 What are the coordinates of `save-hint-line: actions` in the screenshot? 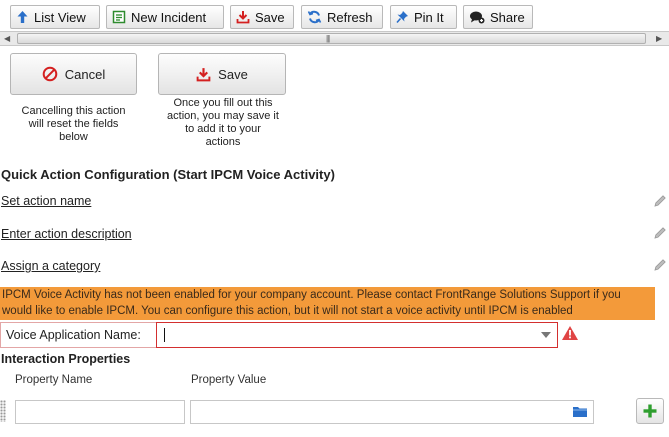 It's located at (223, 142).